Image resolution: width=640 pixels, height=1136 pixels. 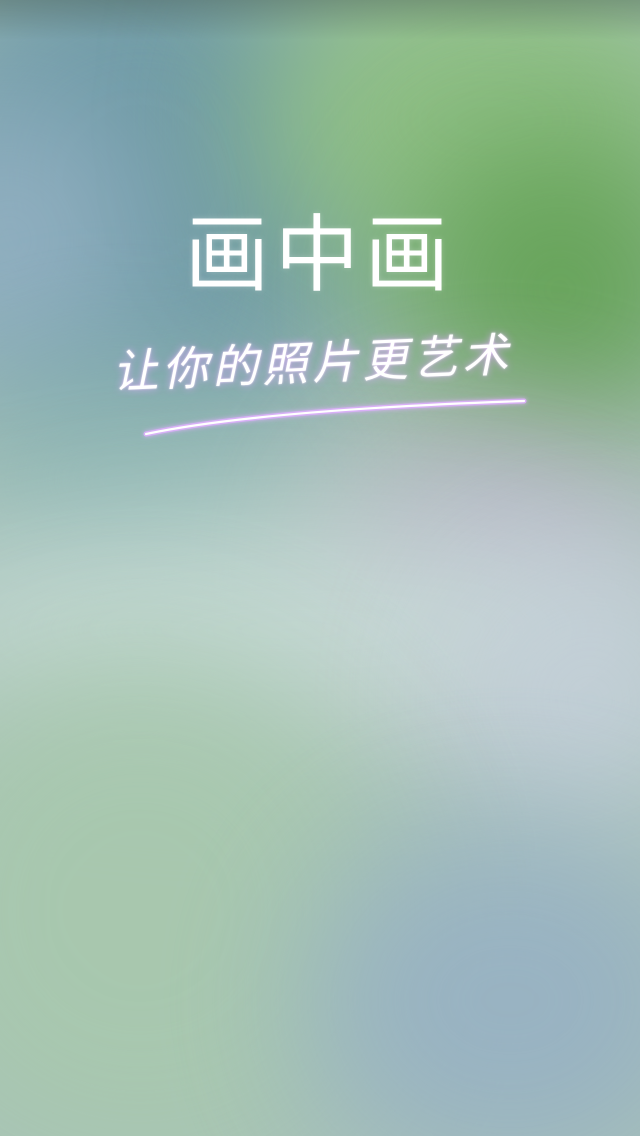 What do you see at coordinates (320, 20) in the screenshot?
I see `status-bar-shade` at bounding box center [320, 20].